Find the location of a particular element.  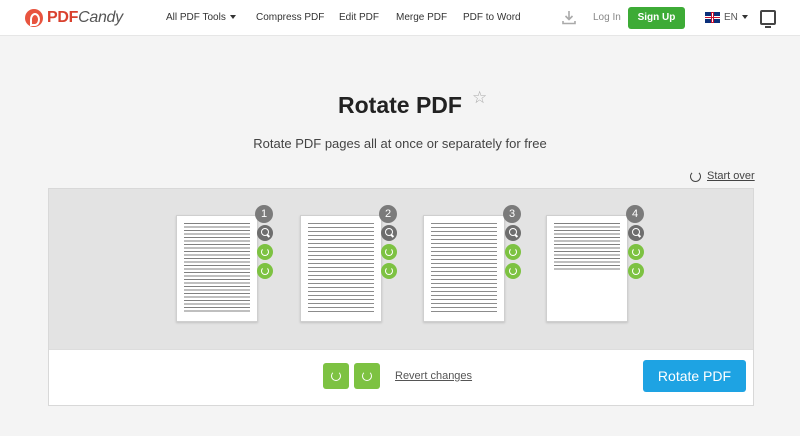

rotate-all-right-button is located at coordinates (367, 376).